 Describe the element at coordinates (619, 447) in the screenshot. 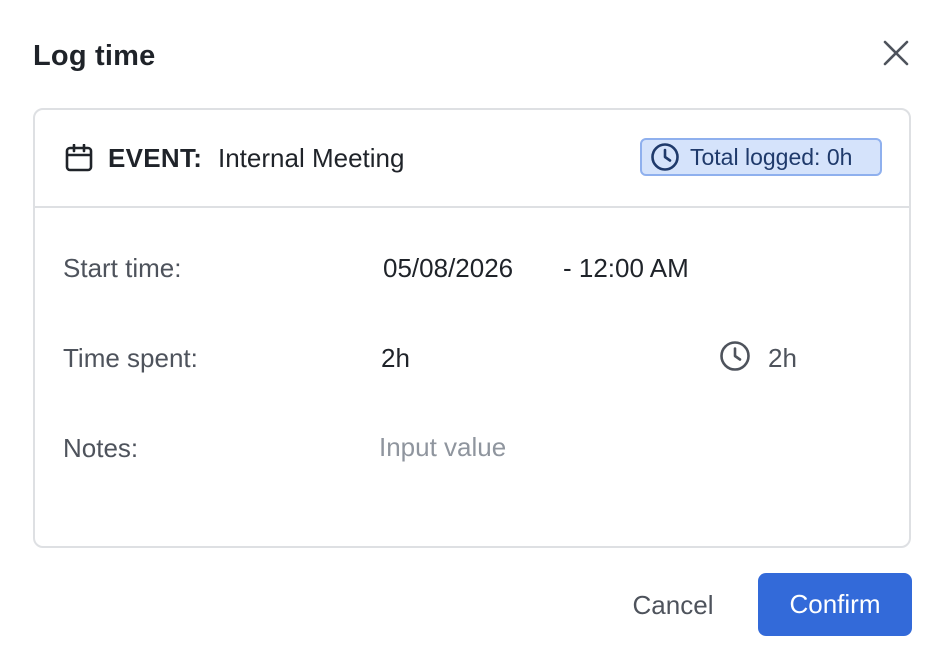

I see `notes-input` at that location.